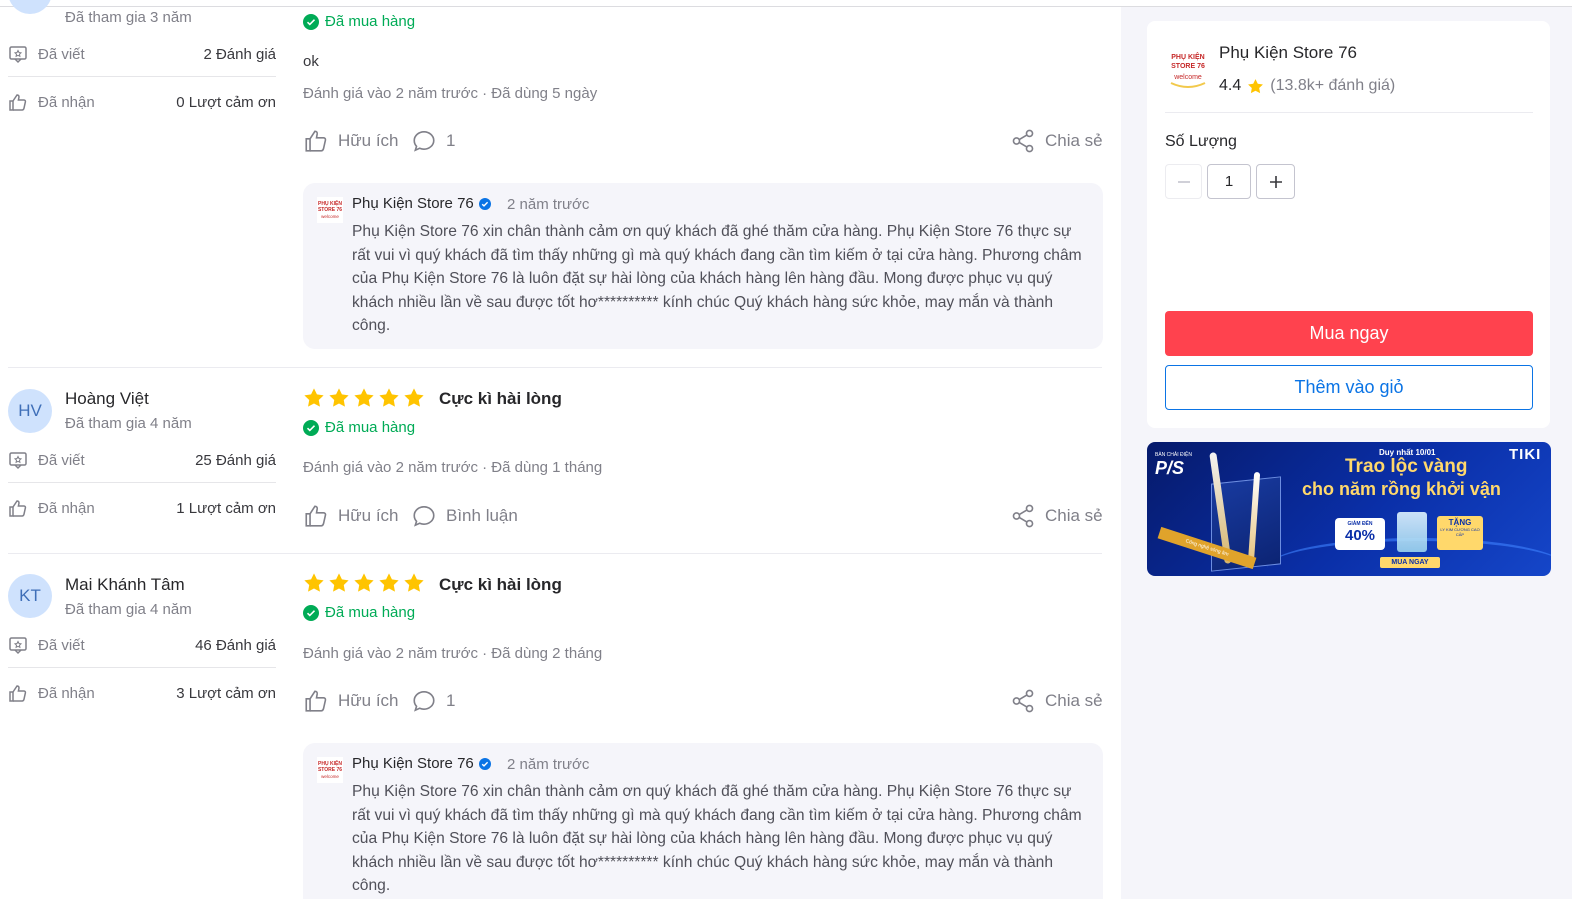 The width and height of the screenshot is (1572, 899). I want to click on quantity-label: Số Lượng, so click(1201, 141).